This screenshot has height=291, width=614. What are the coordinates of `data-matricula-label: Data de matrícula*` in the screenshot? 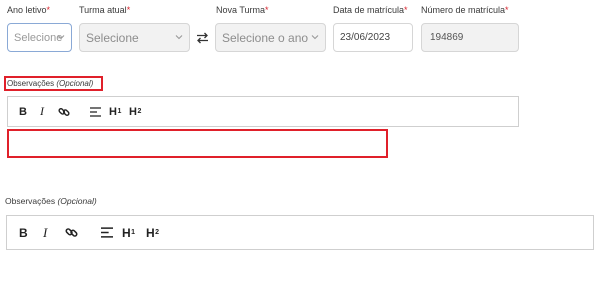 It's located at (370, 10).